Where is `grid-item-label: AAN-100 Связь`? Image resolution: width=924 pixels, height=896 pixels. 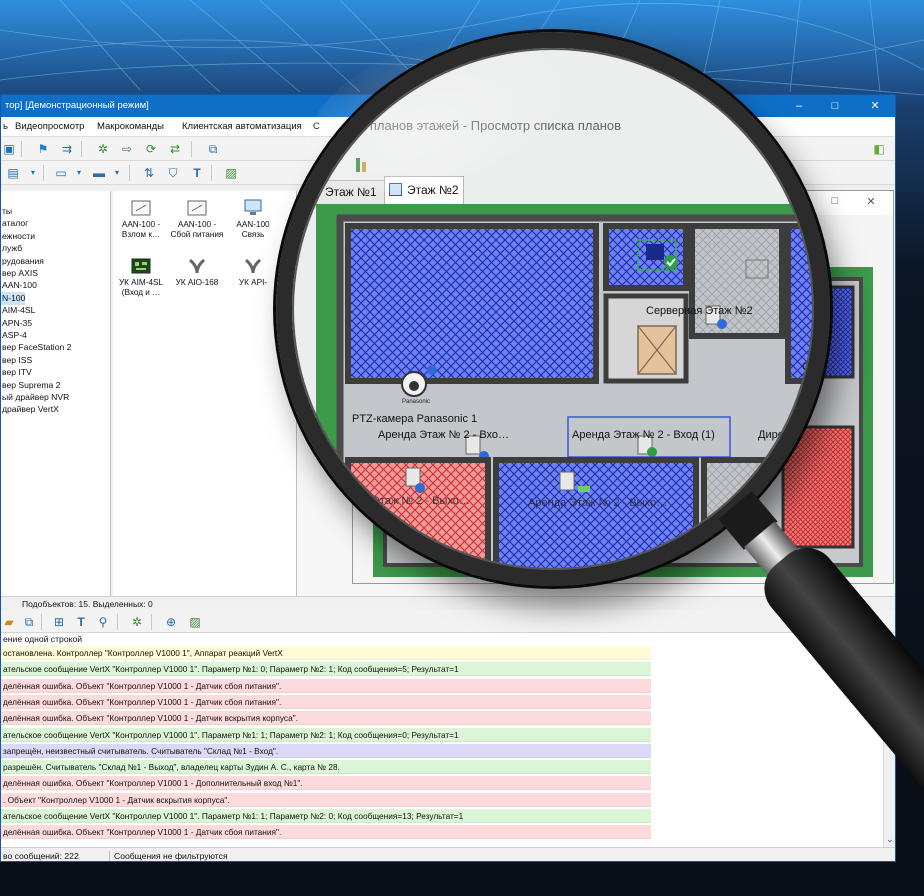
grid-item-label: AAN-100 Связь is located at coordinates (253, 229).